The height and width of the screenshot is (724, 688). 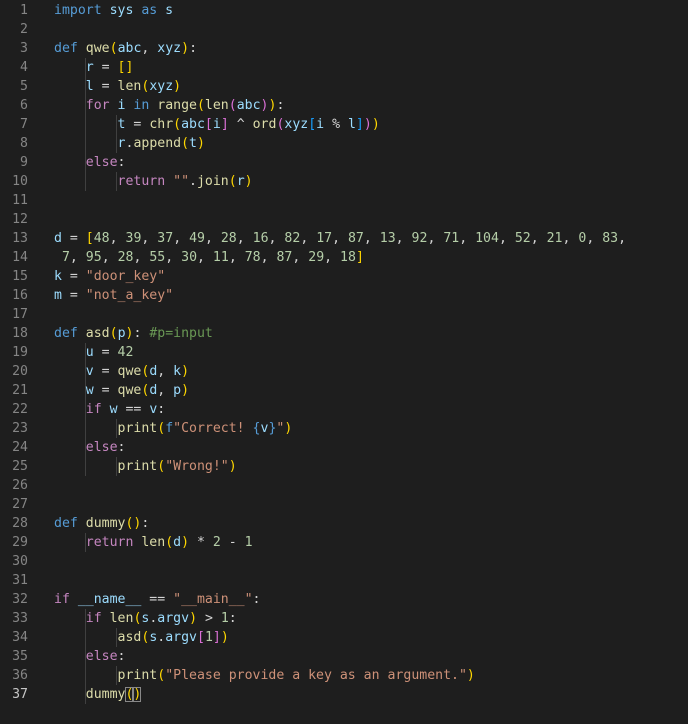 I want to click on code-token: w, so click(x=89, y=390).